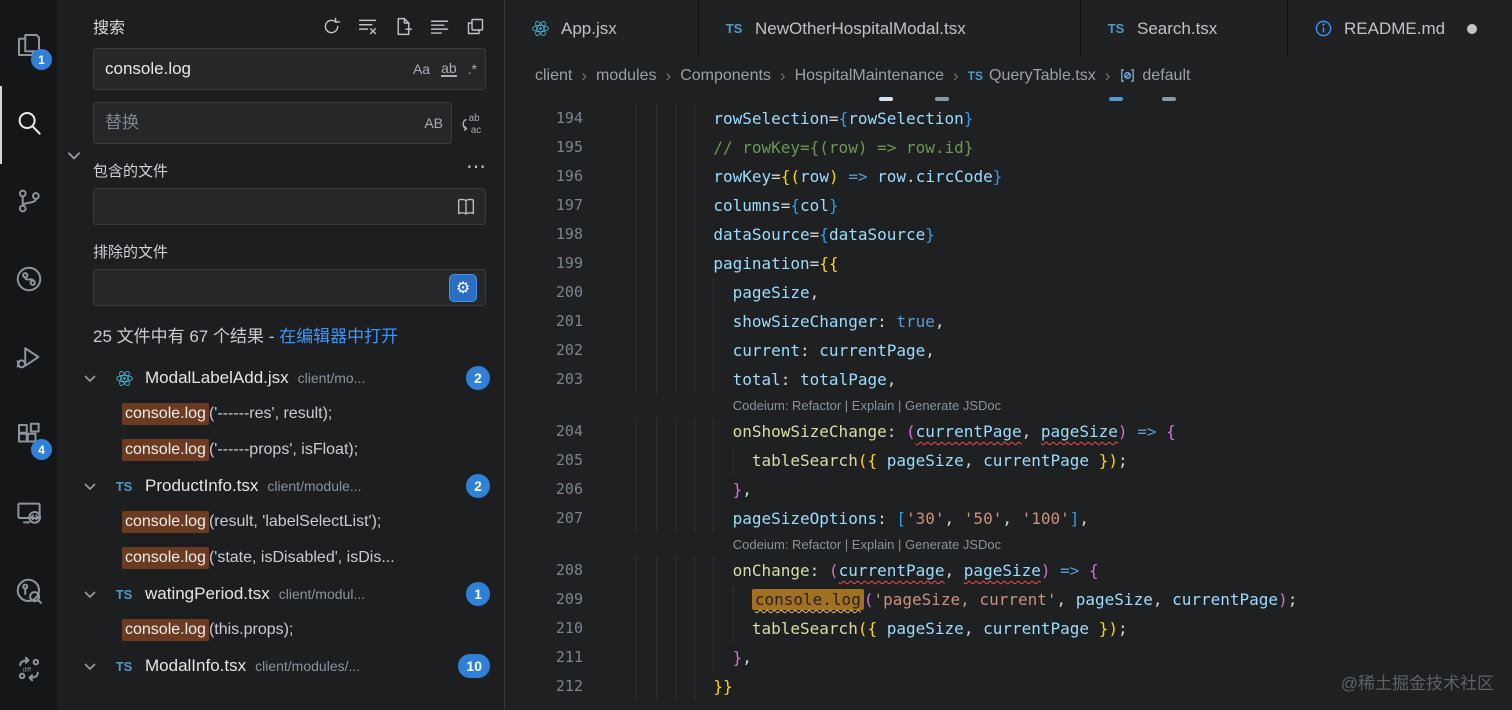  I want to click on line-number: 212, so click(561, 686).